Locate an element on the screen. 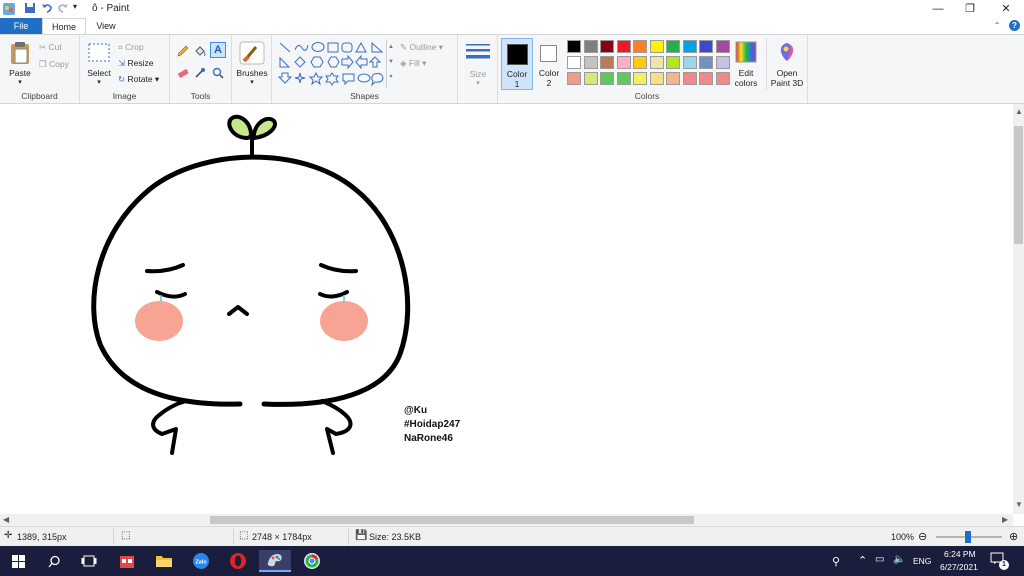 The width and height of the screenshot is (1024, 576). paste-button: Paste ▾ is located at coordinates (20, 64).